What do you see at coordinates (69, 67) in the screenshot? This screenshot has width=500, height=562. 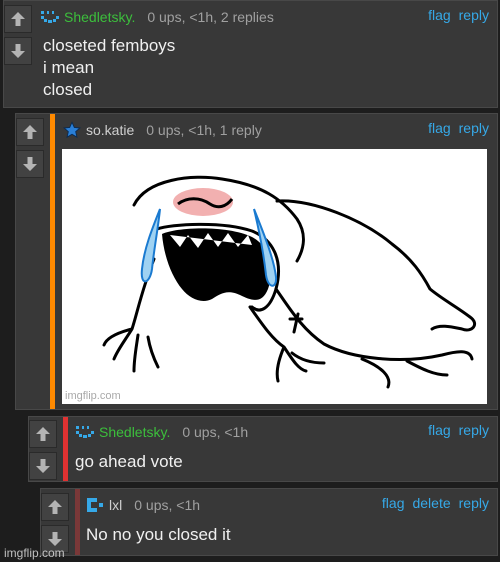 I see `comment-line: i mean` at bounding box center [69, 67].